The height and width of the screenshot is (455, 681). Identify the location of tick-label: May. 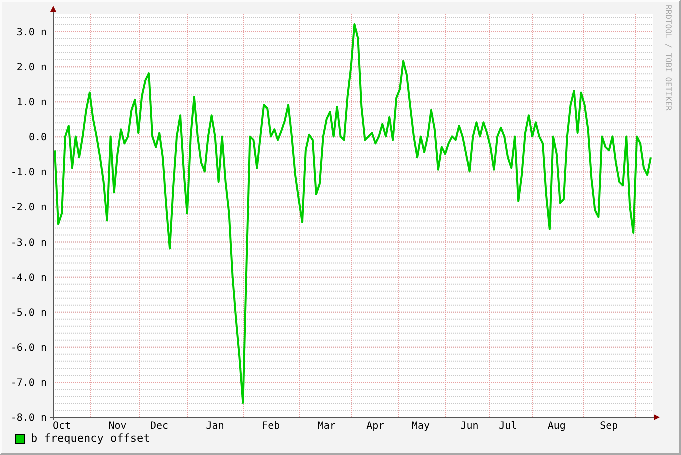
(421, 426).